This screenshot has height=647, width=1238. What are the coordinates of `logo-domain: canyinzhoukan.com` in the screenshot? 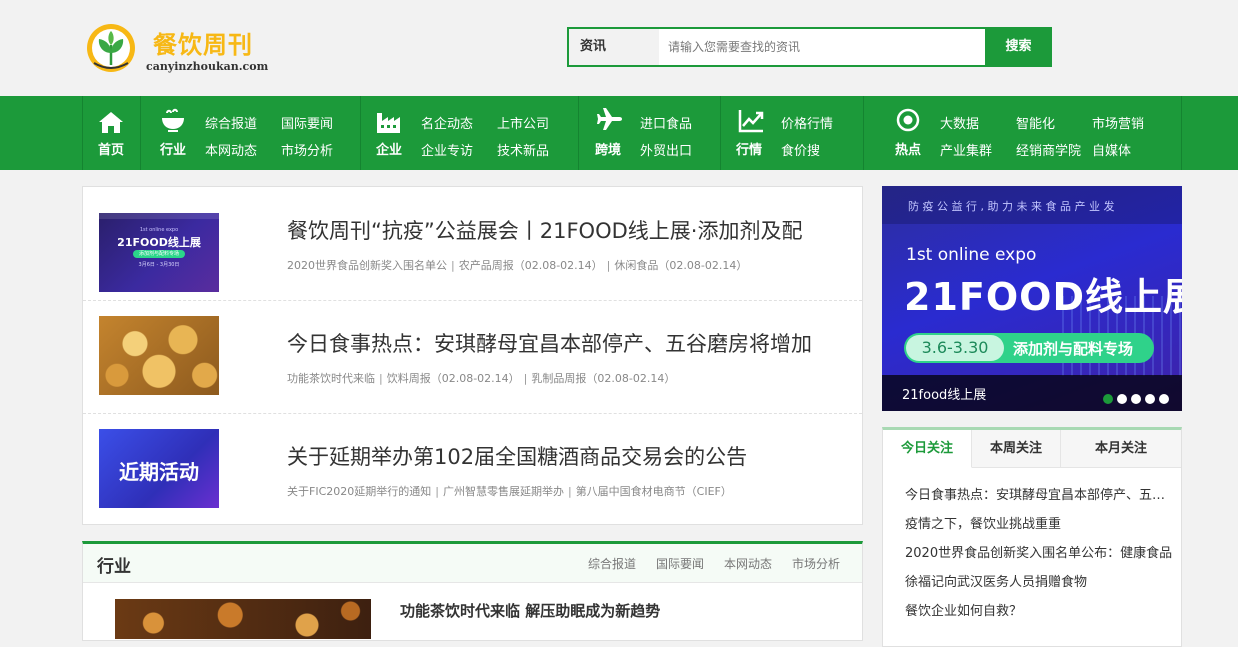 It's located at (207, 66).